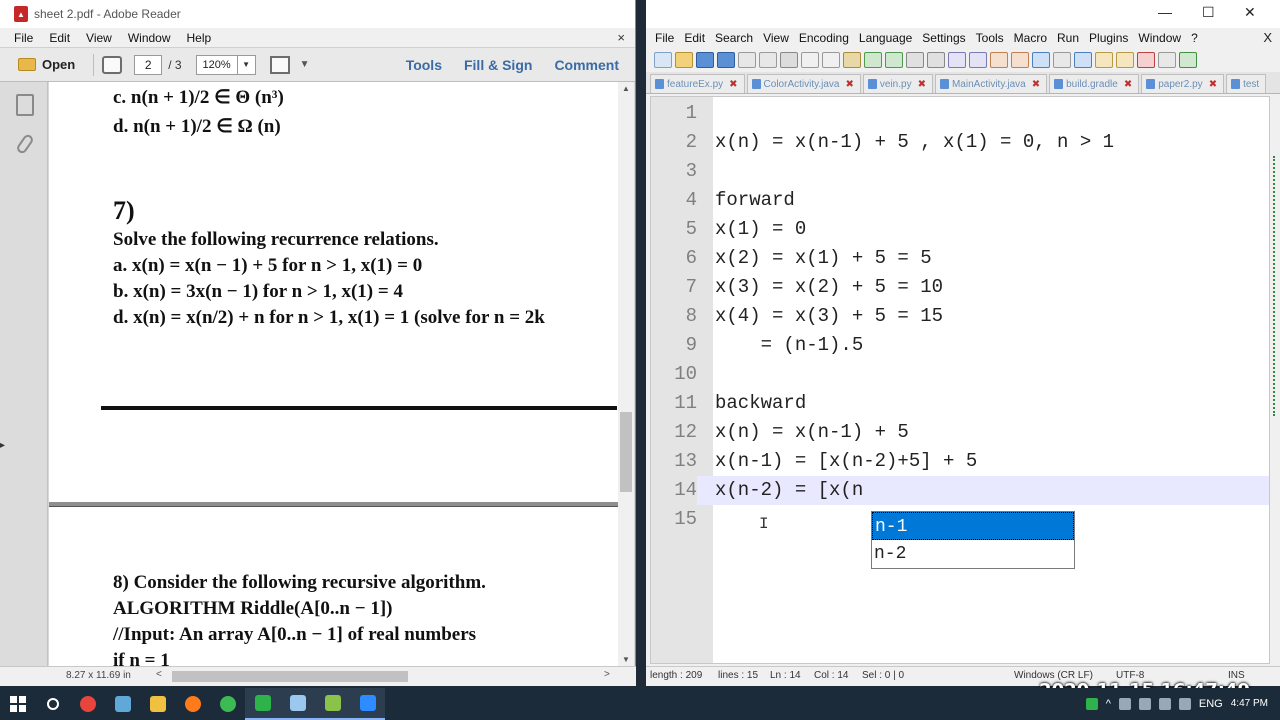  Describe the element at coordinates (960, 461) in the screenshot. I see `code-line: 13 x(n-1) = [x(n-2)+5] + 5` at that location.